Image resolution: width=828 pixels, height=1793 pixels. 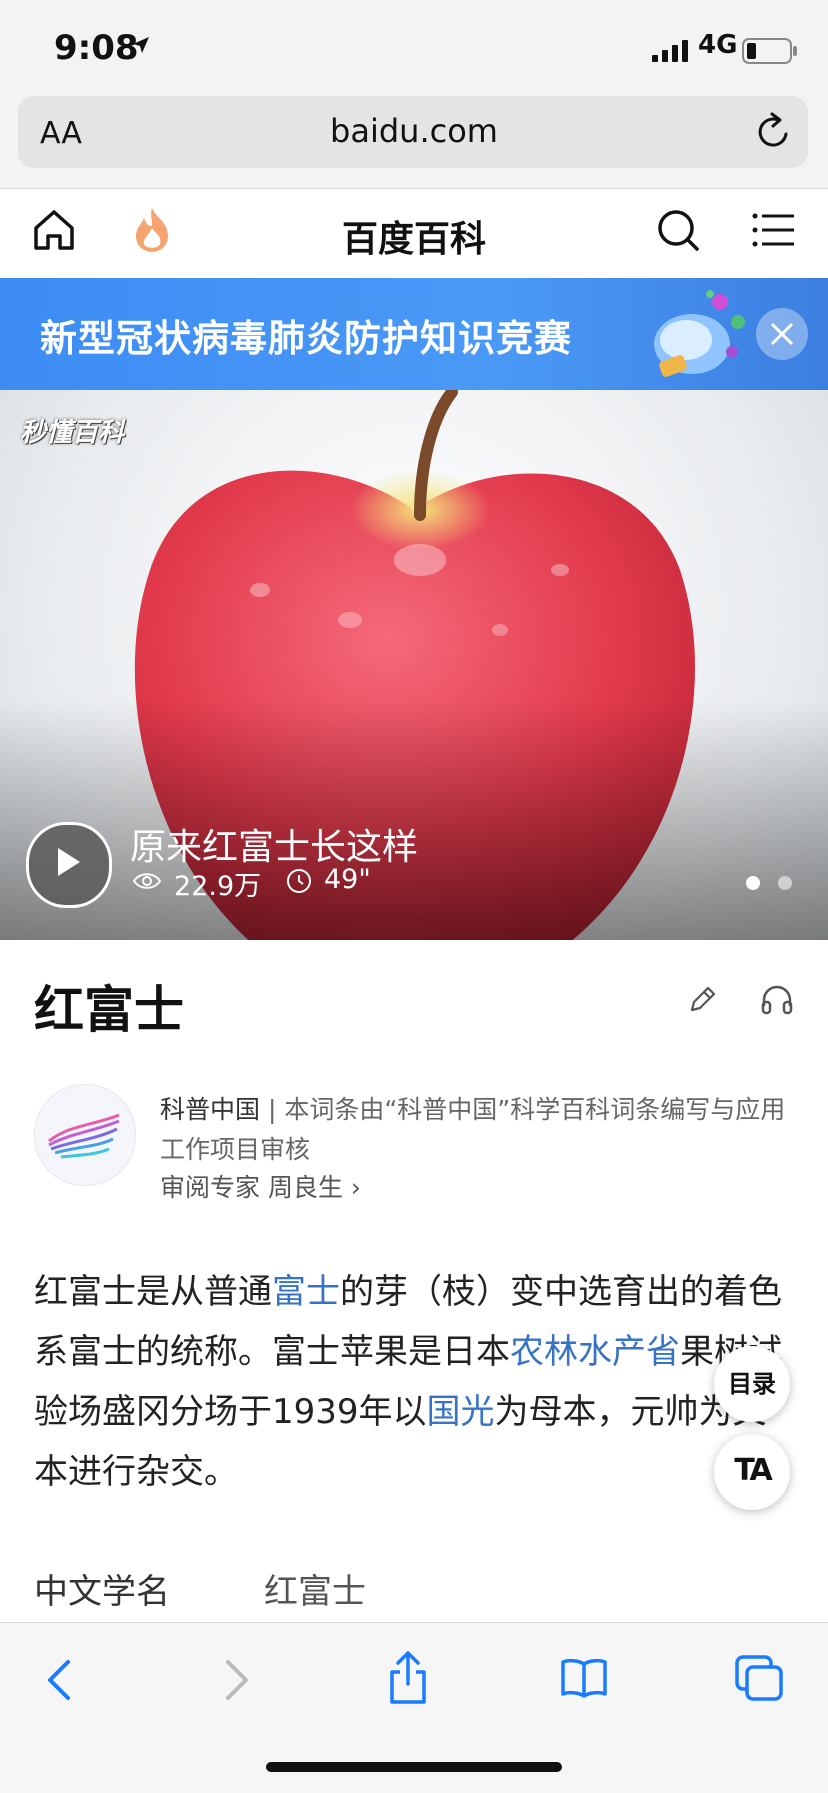 What do you see at coordinates (461, 1412) in the screenshot?
I see `link-ralls-janet: 国光` at bounding box center [461, 1412].